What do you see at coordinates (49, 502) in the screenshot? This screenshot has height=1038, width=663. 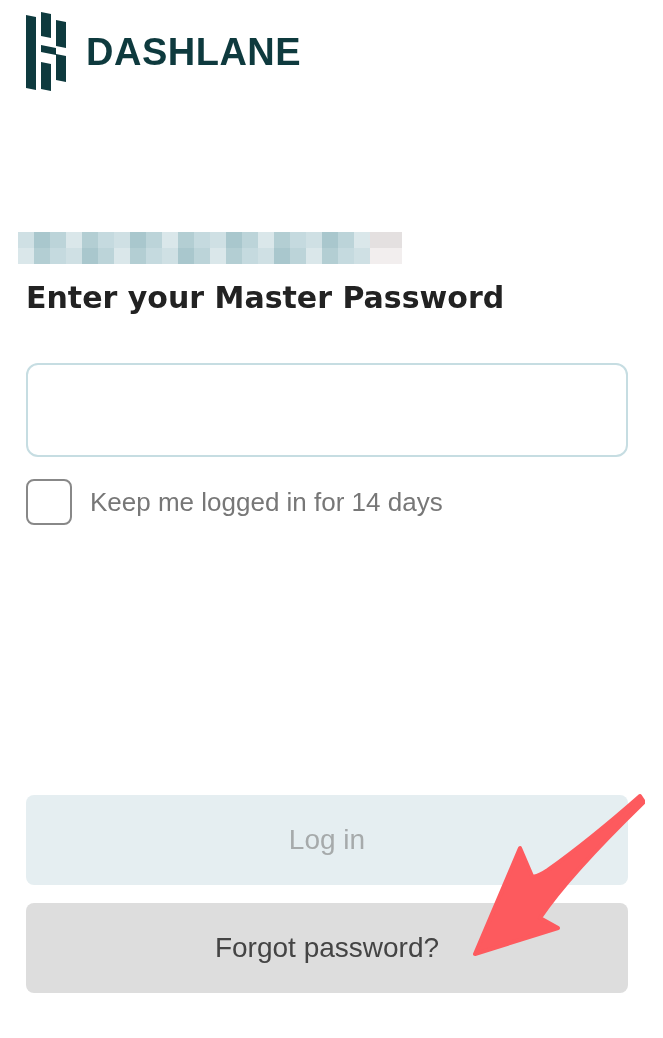 I see `checkbox` at bounding box center [49, 502].